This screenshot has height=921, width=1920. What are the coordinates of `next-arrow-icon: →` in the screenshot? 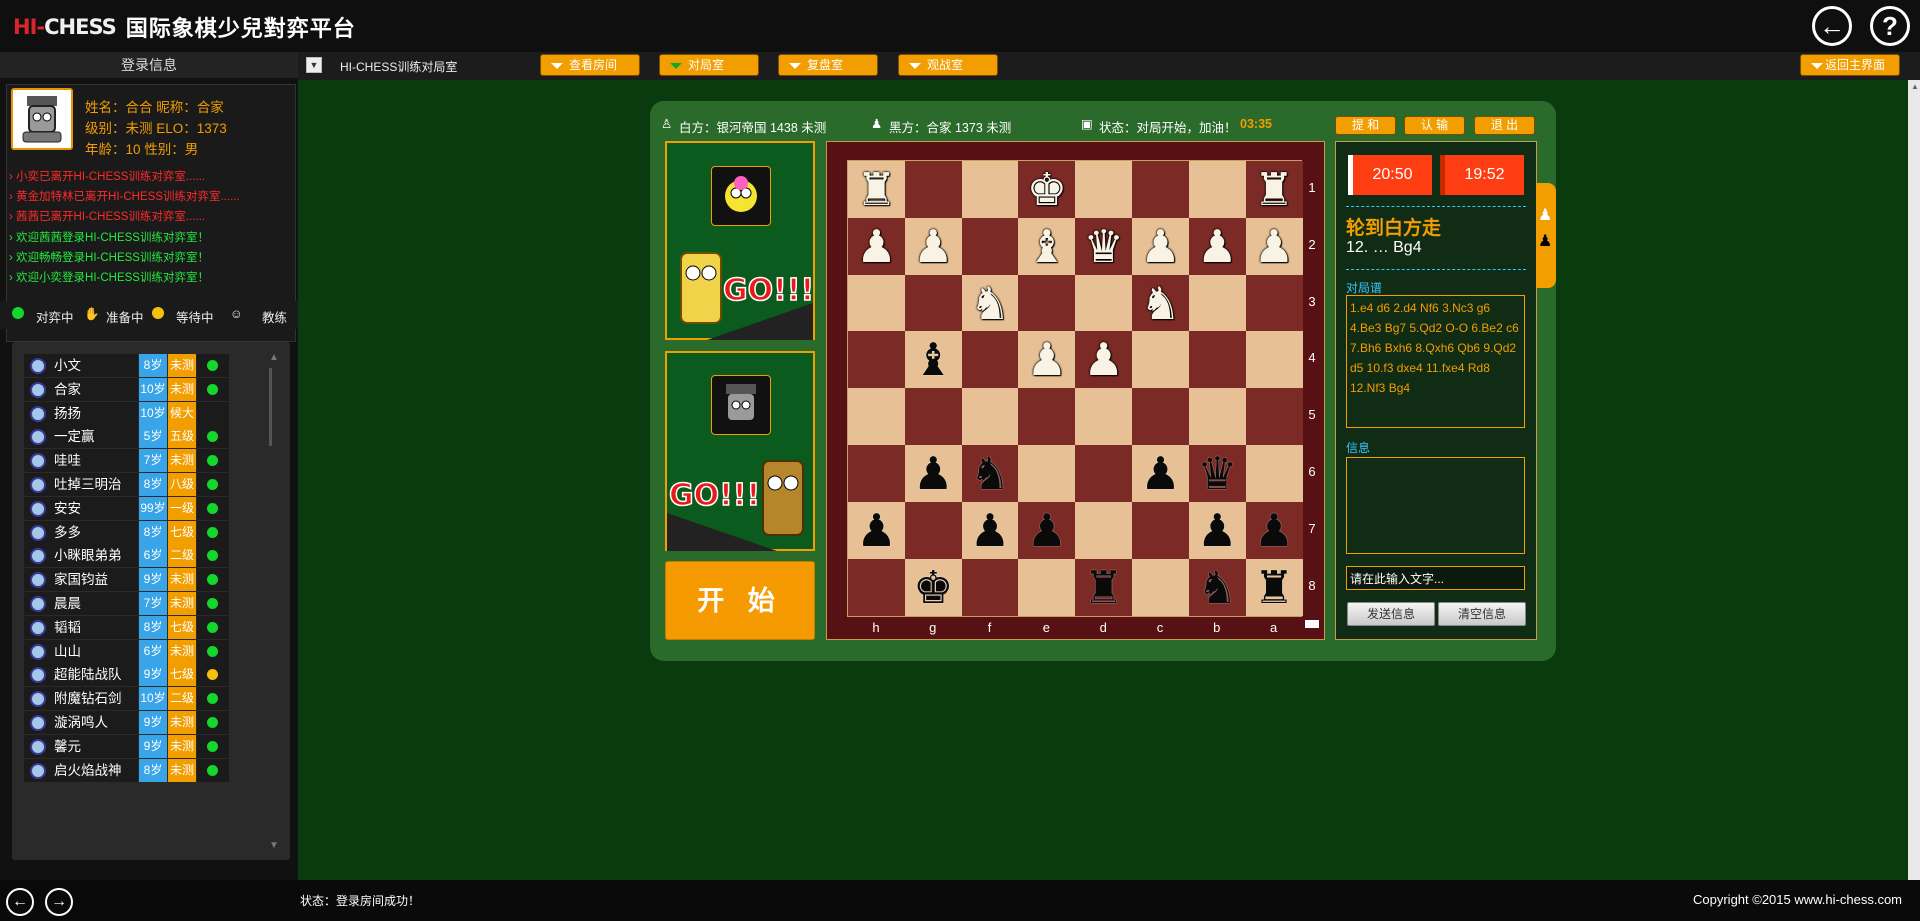 It's located at (59, 902).